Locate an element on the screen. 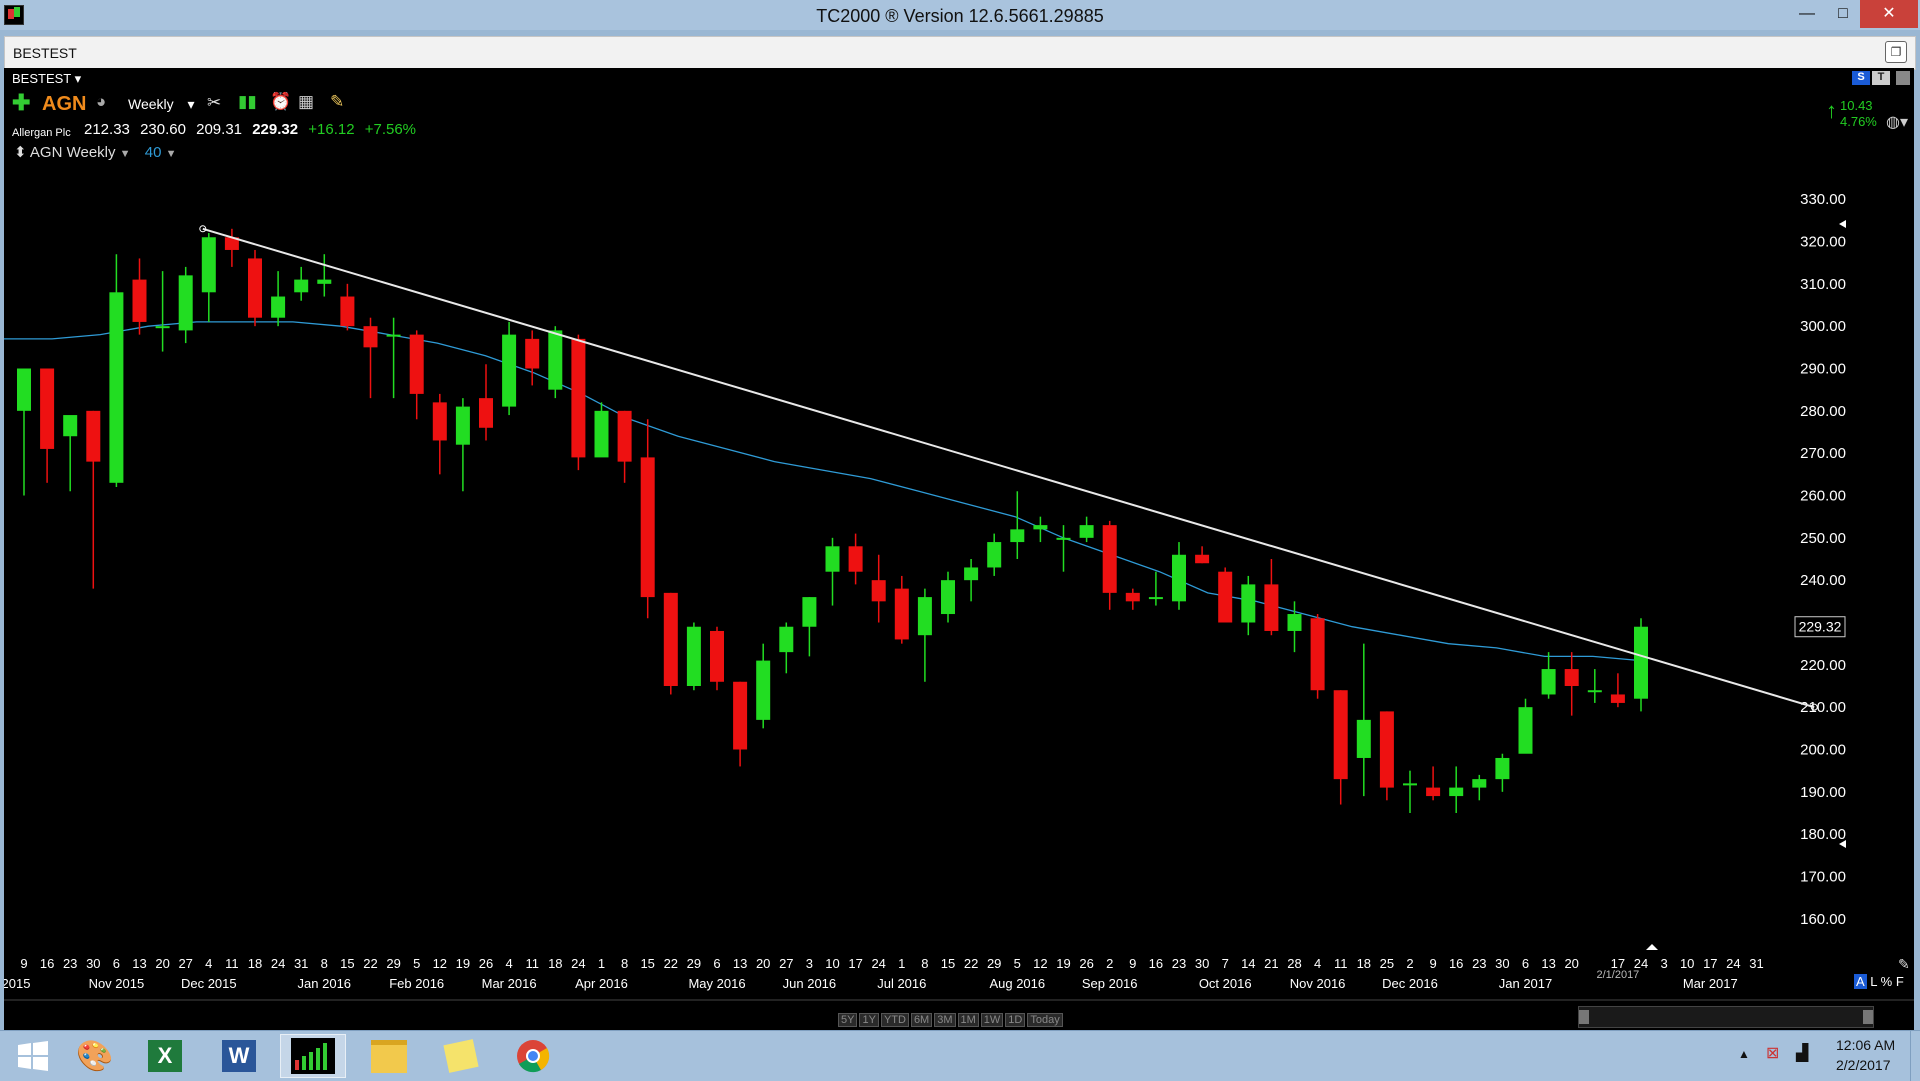 The width and height of the screenshot is (1920, 1081). close-button: ✕ is located at coordinates (1889, 14).